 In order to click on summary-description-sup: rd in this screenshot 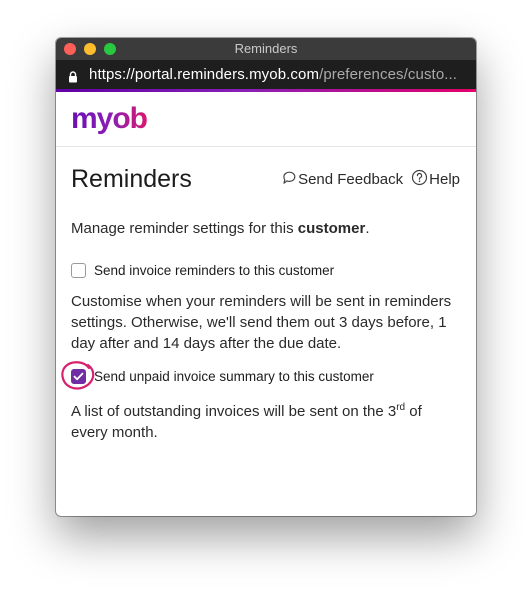, I will do `click(401, 407)`.